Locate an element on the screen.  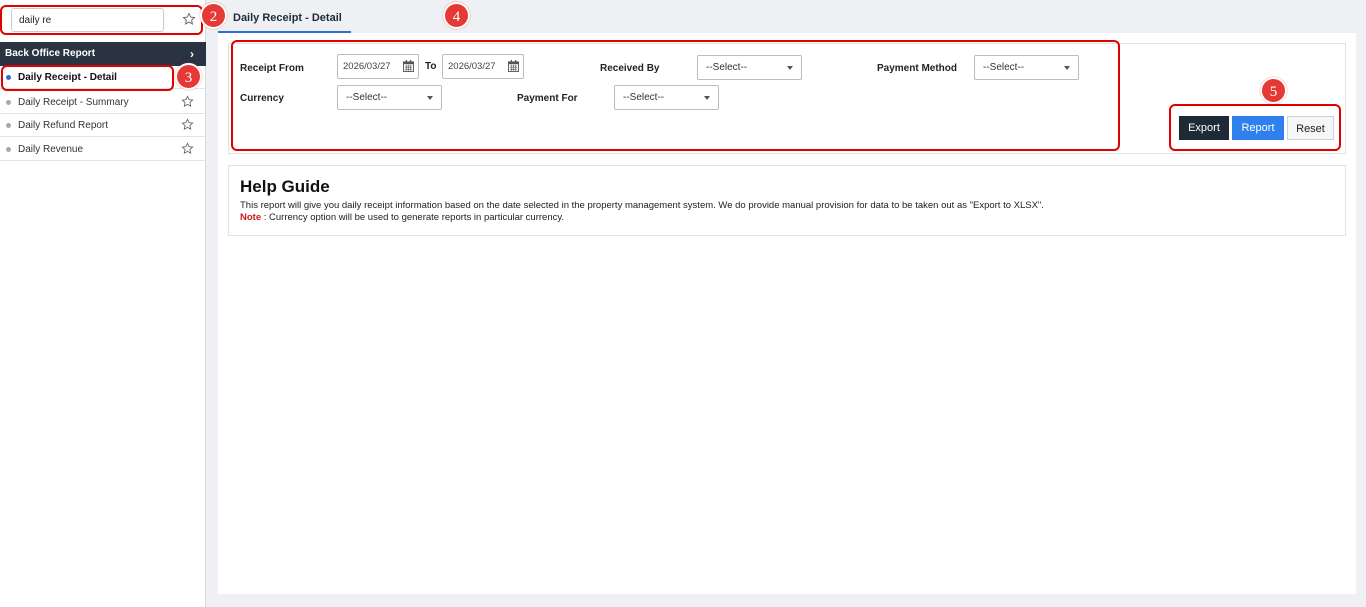
sidebar-item-daily-refund-report: Daily Refund Report is located at coordinates (103, 125).